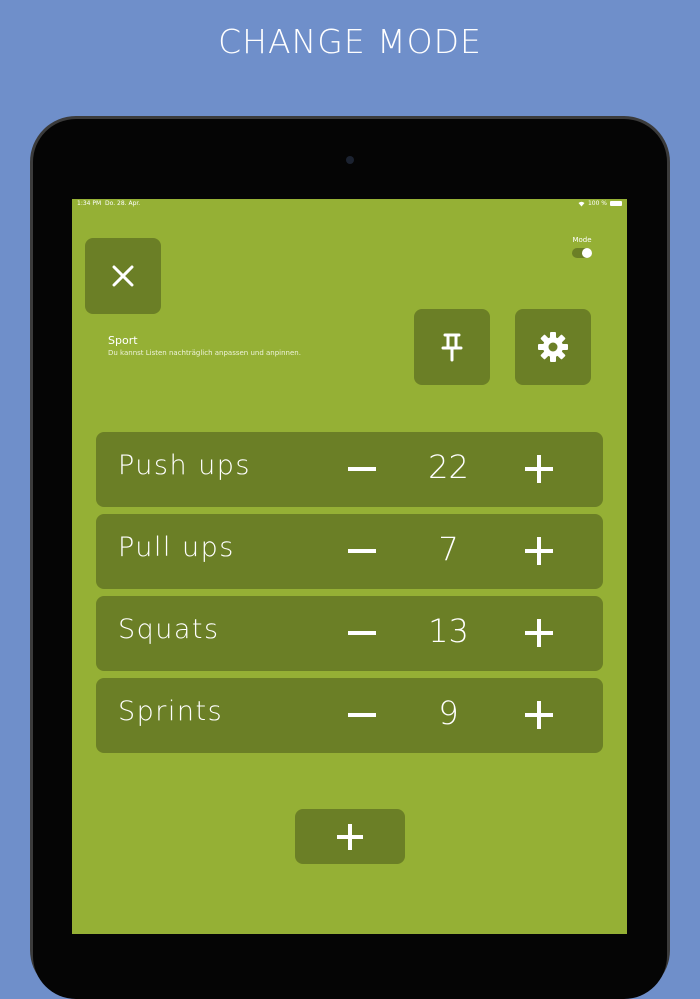  Describe the element at coordinates (176, 547) in the screenshot. I see `counter-name: Pull ups` at that location.